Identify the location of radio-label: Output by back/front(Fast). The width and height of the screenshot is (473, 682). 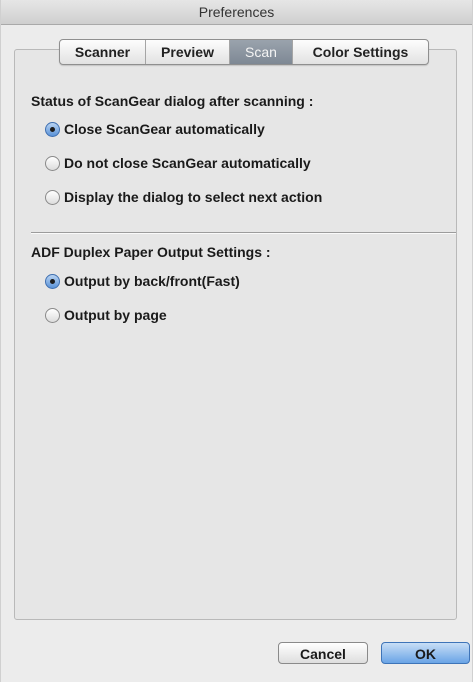
(152, 281).